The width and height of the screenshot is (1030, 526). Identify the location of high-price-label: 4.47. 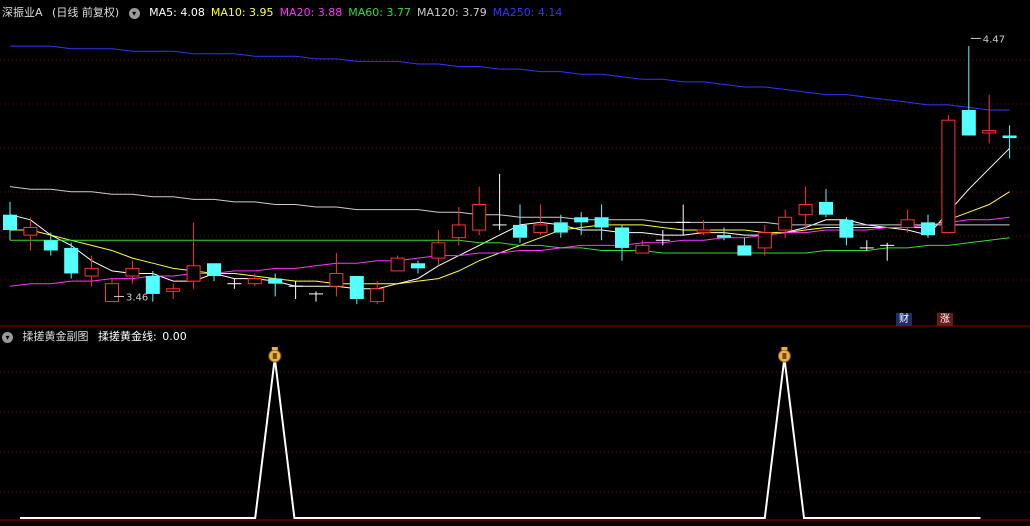
(994, 39).